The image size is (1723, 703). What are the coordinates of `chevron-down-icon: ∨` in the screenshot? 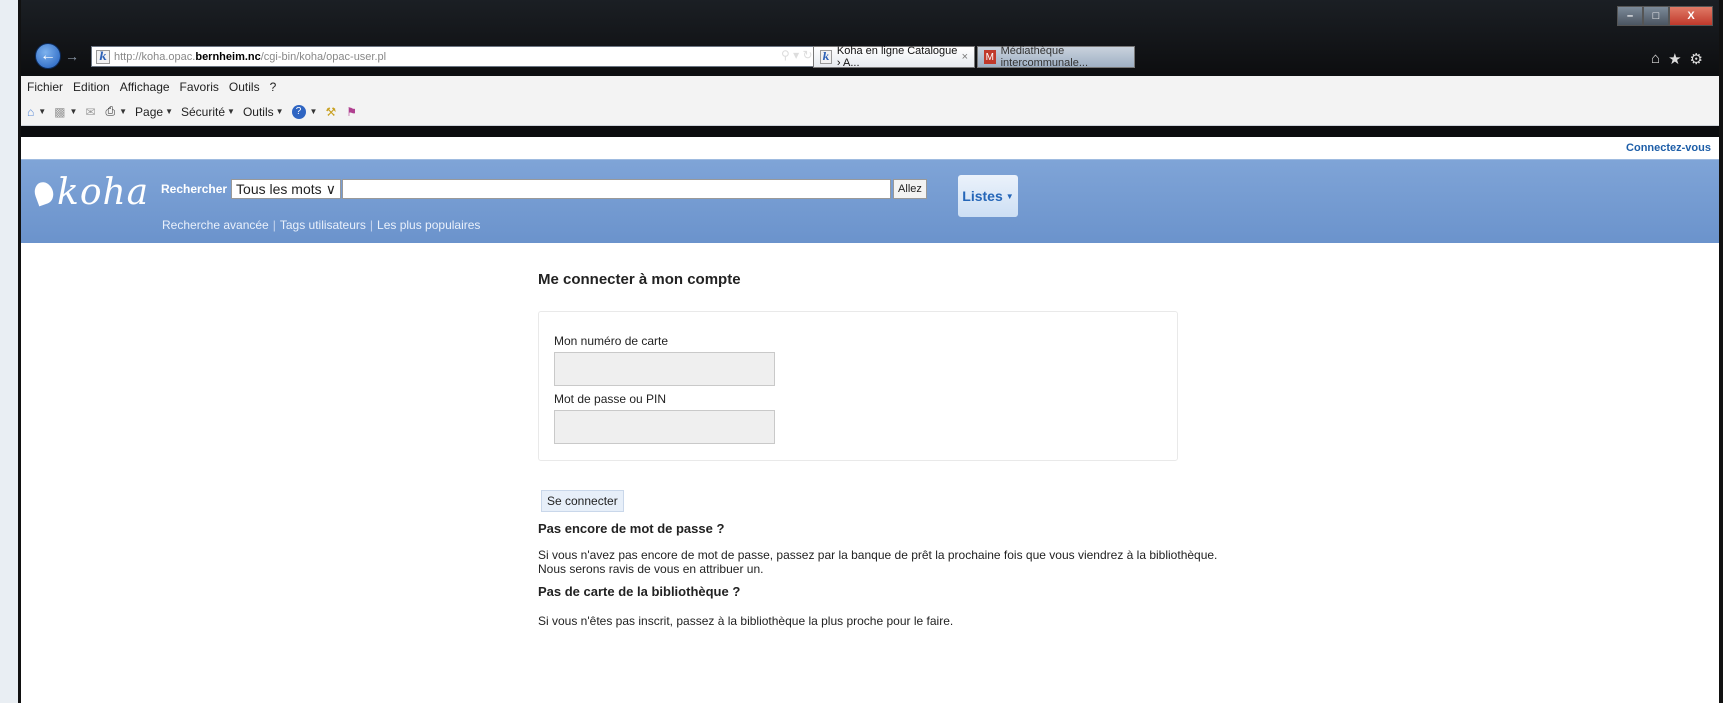 It's located at (331, 188).